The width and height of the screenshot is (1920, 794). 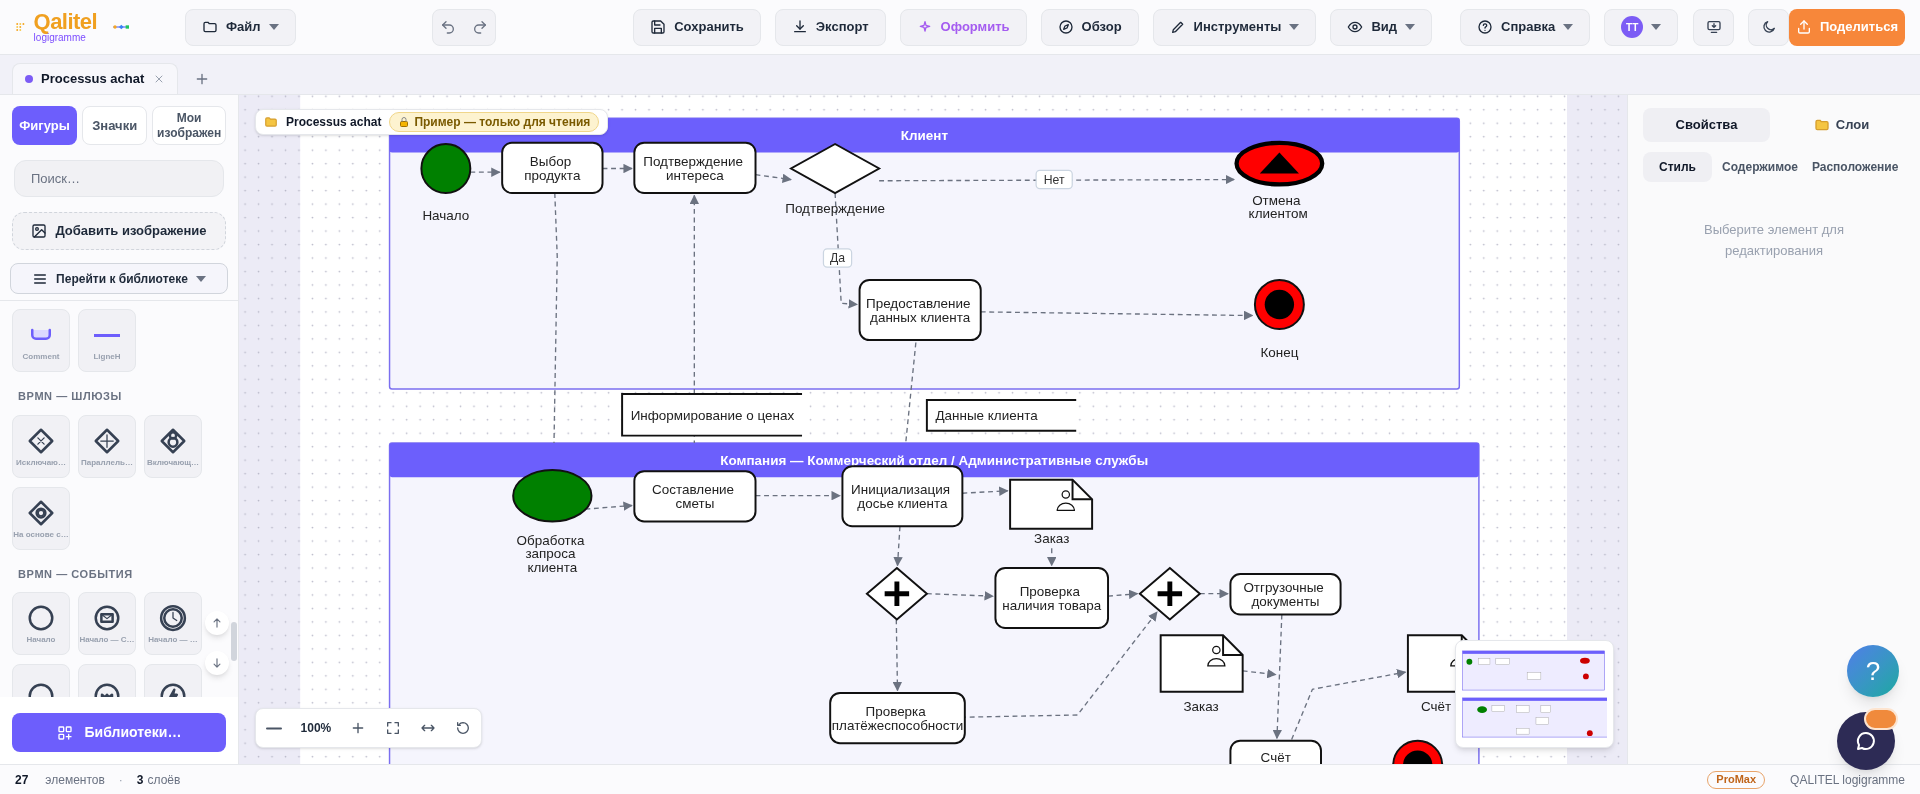 I want to click on end-event, so click(x=1279, y=304).